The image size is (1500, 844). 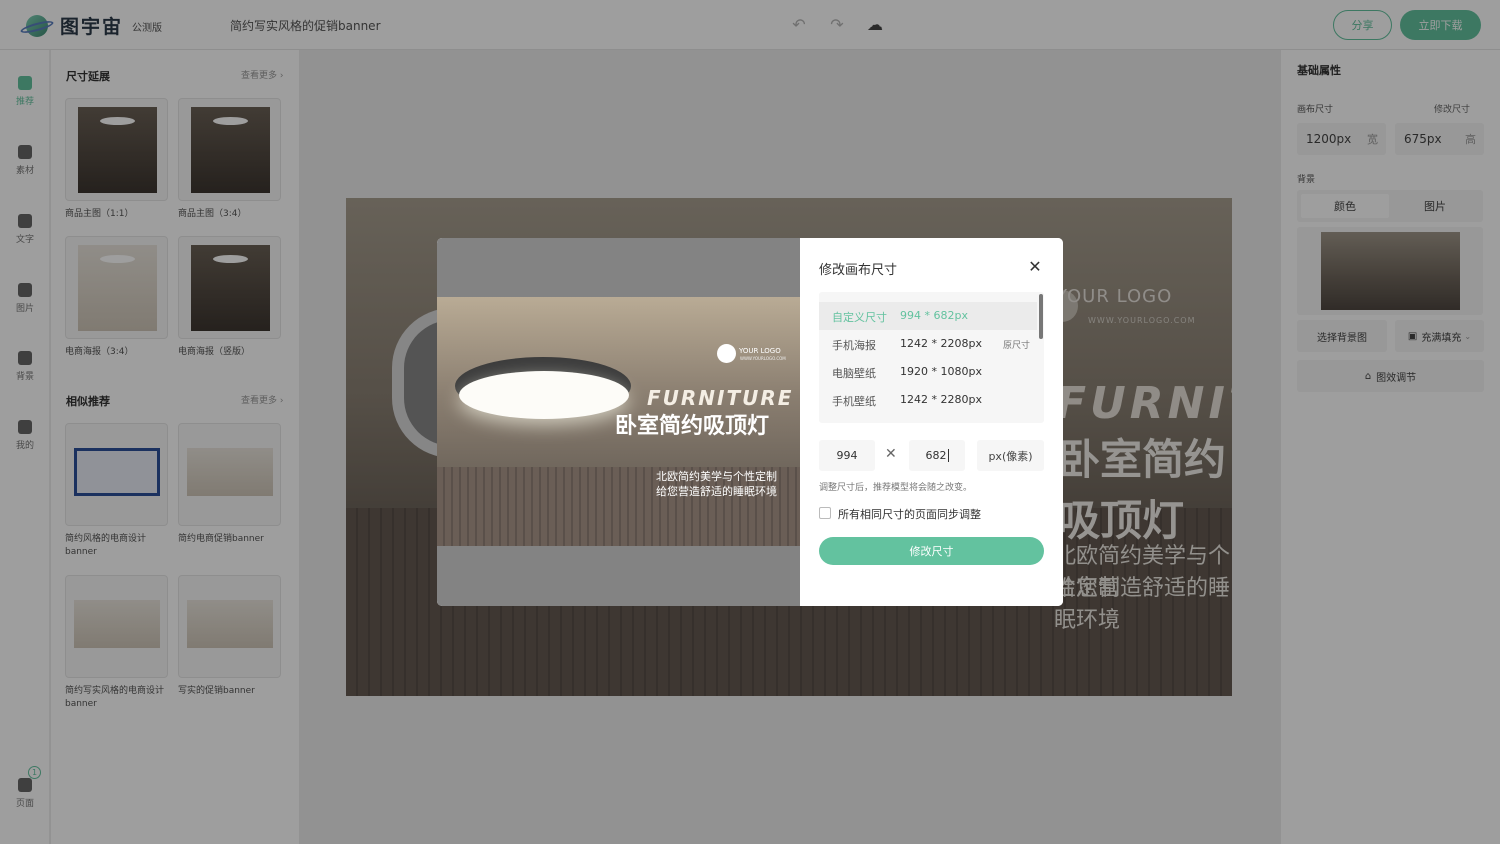 What do you see at coordinates (891, 454) in the screenshot?
I see `times-icon: ✕` at bounding box center [891, 454].